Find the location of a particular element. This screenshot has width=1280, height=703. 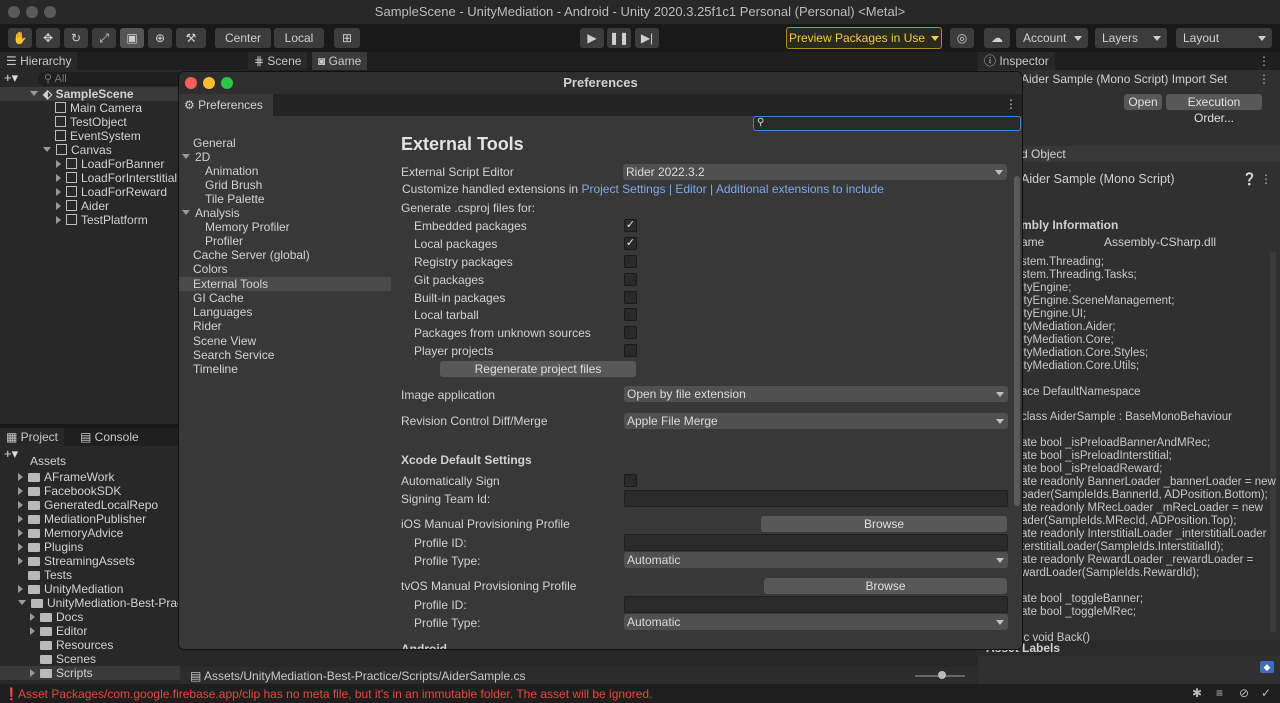

sidebar-item-search-service: Search Service is located at coordinates (285, 355).